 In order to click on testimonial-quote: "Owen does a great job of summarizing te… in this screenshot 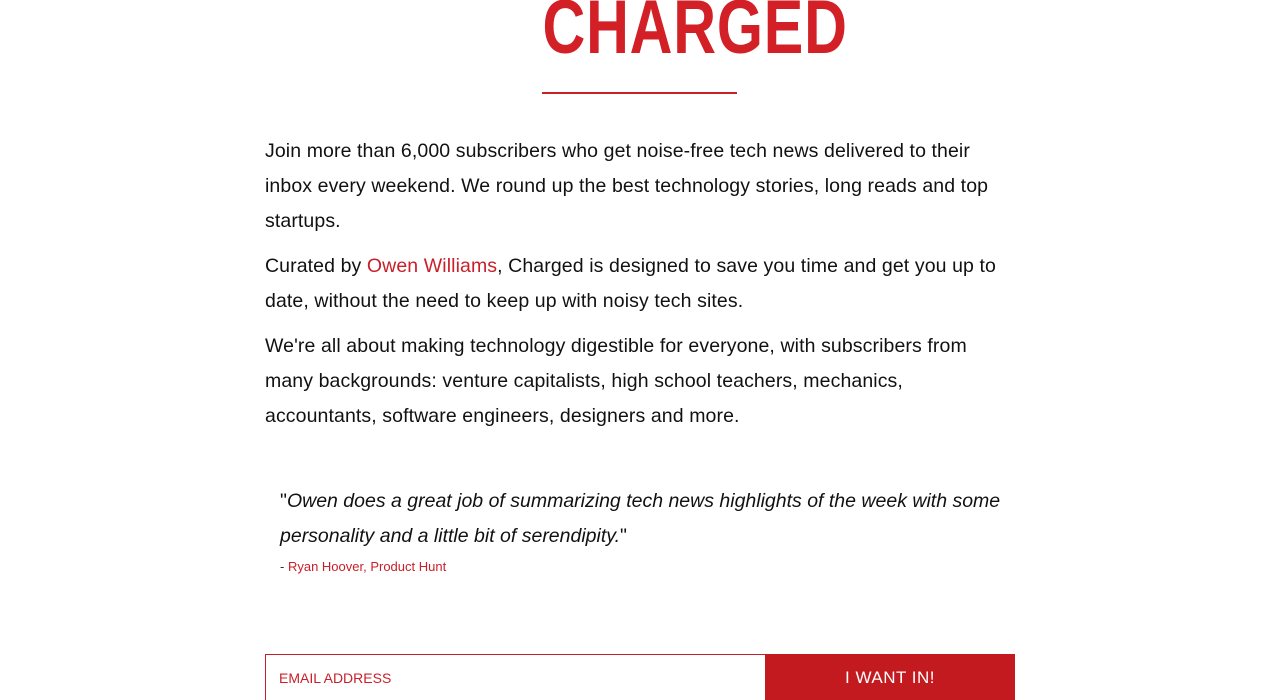, I will do `click(645, 519)`.